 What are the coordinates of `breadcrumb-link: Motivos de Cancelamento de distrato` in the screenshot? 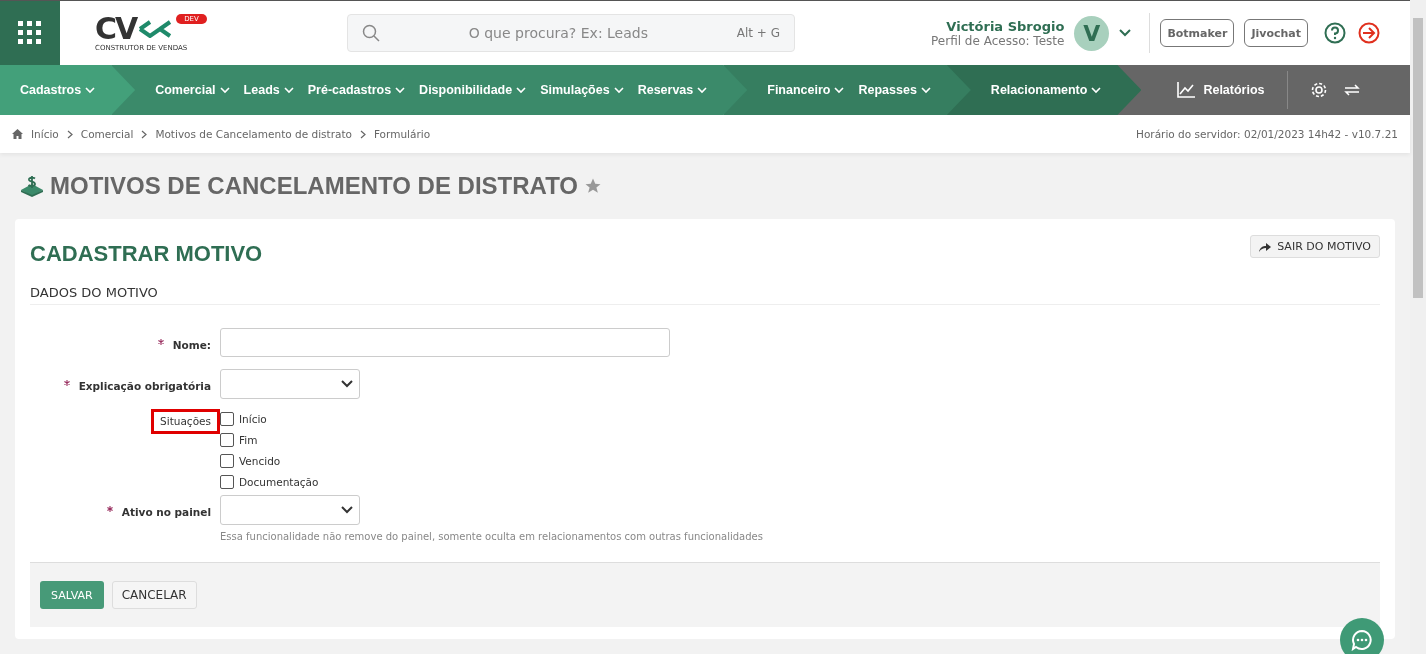 It's located at (253, 134).